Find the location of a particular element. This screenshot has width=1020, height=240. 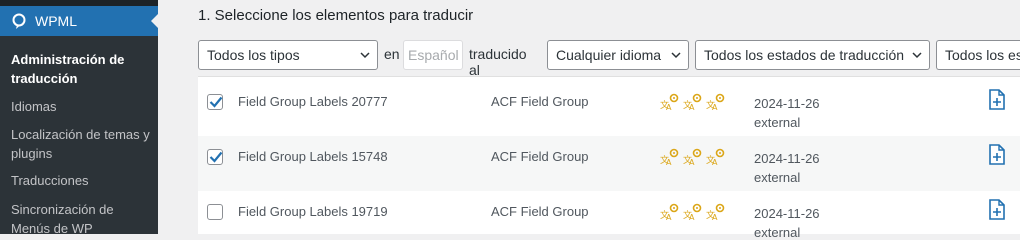

source-language-field: Español is located at coordinates (433, 55).